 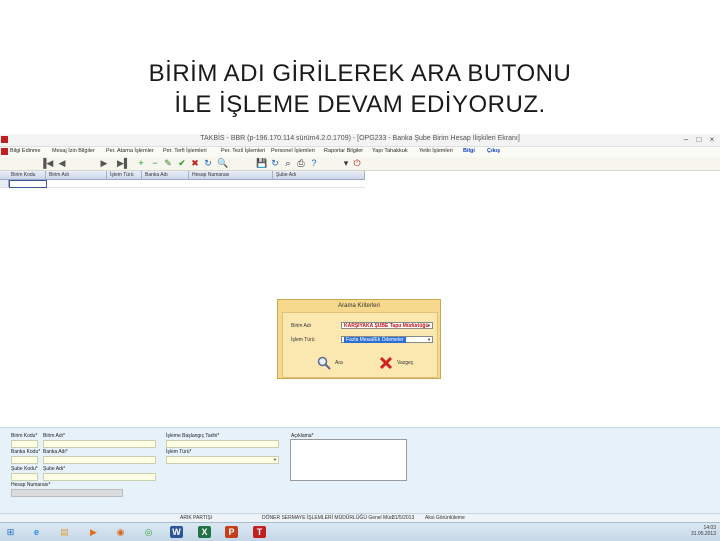 I want to click on menu-item: Per. Tezil İşlemleri, so click(x=243, y=151).